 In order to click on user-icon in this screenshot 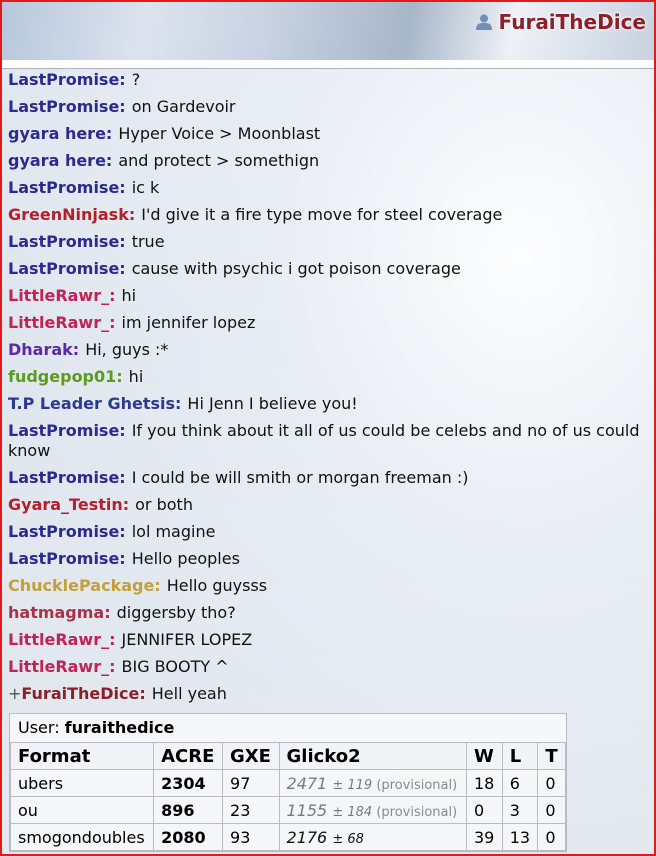, I will do `click(484, 22)`.